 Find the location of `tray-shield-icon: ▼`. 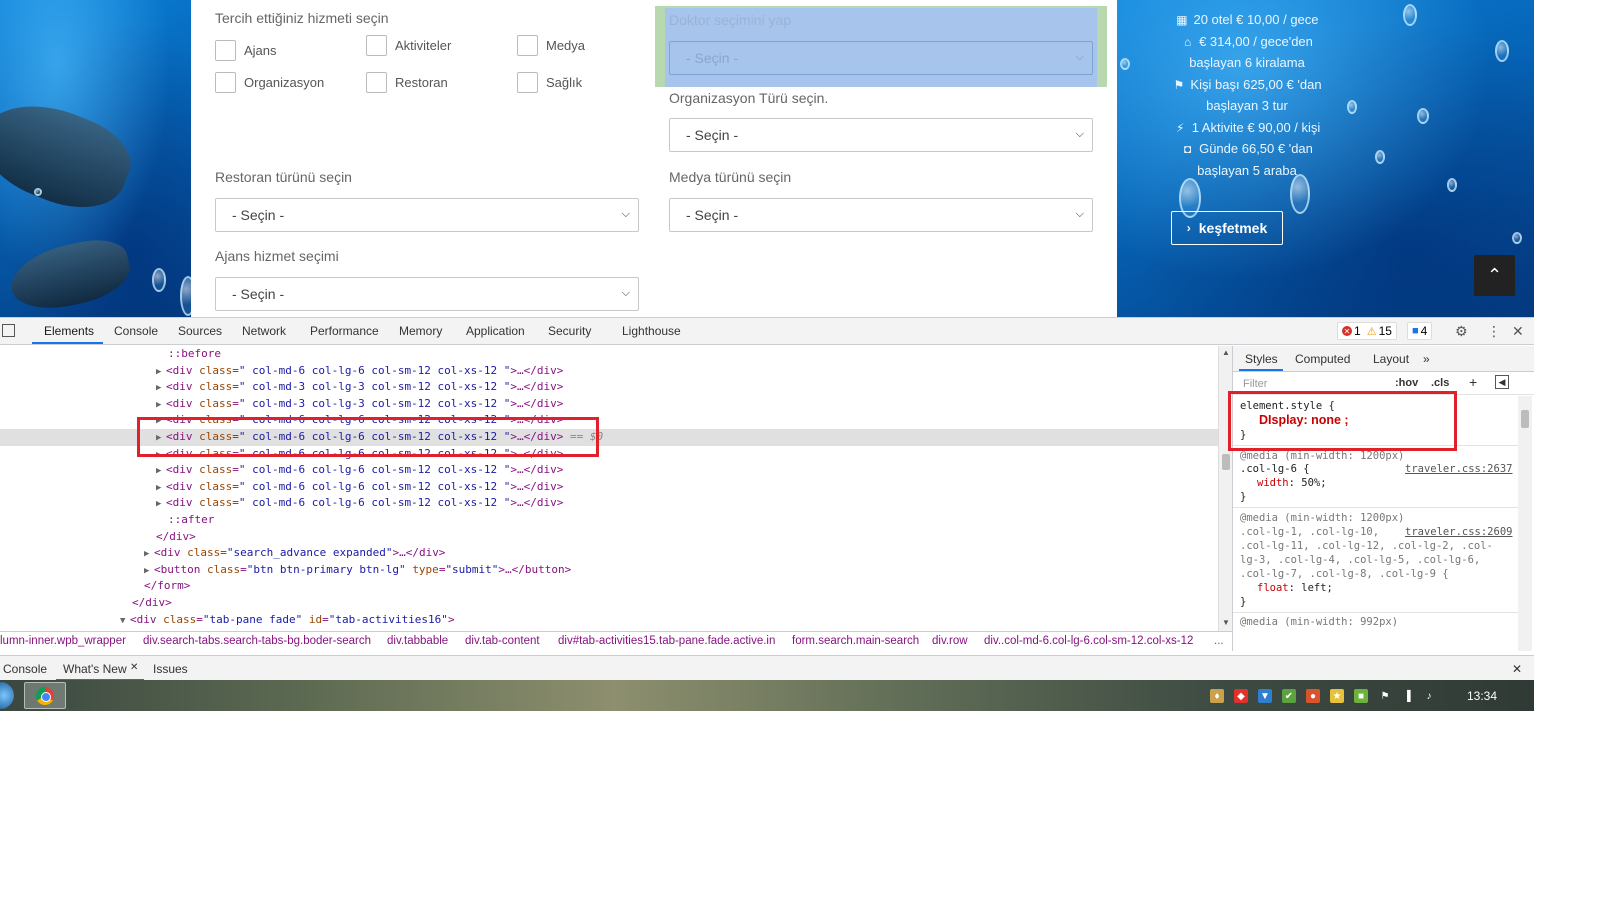

tray-shield-icon: ▼ is located at coordinates (1265, 696).